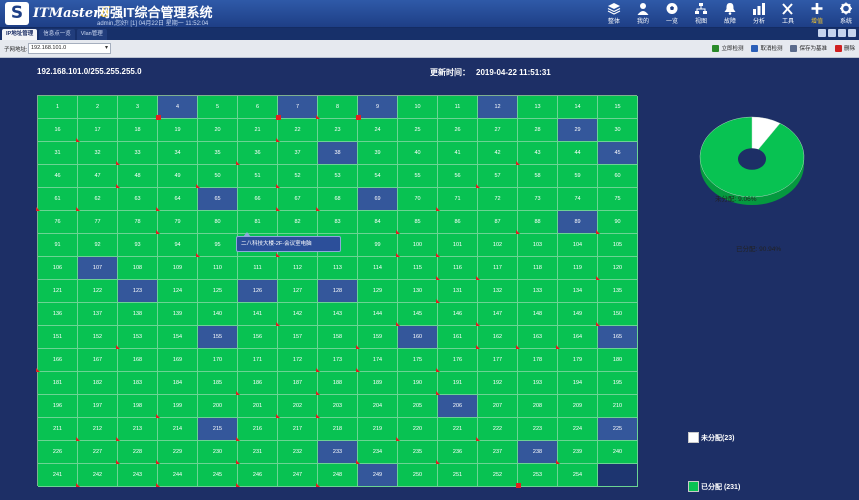 The width and height of the screenshot is (859, 500). I want to click on ip-cell: 175, so click(418, 360).